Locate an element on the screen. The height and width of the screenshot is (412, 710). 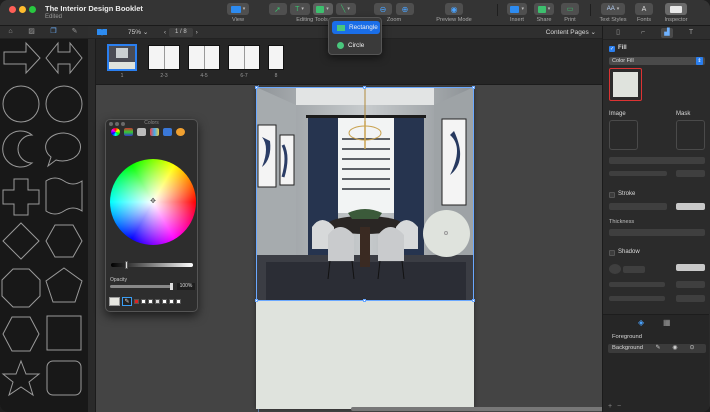
shape-hexagon-flat is located at coordinates (21, 334).